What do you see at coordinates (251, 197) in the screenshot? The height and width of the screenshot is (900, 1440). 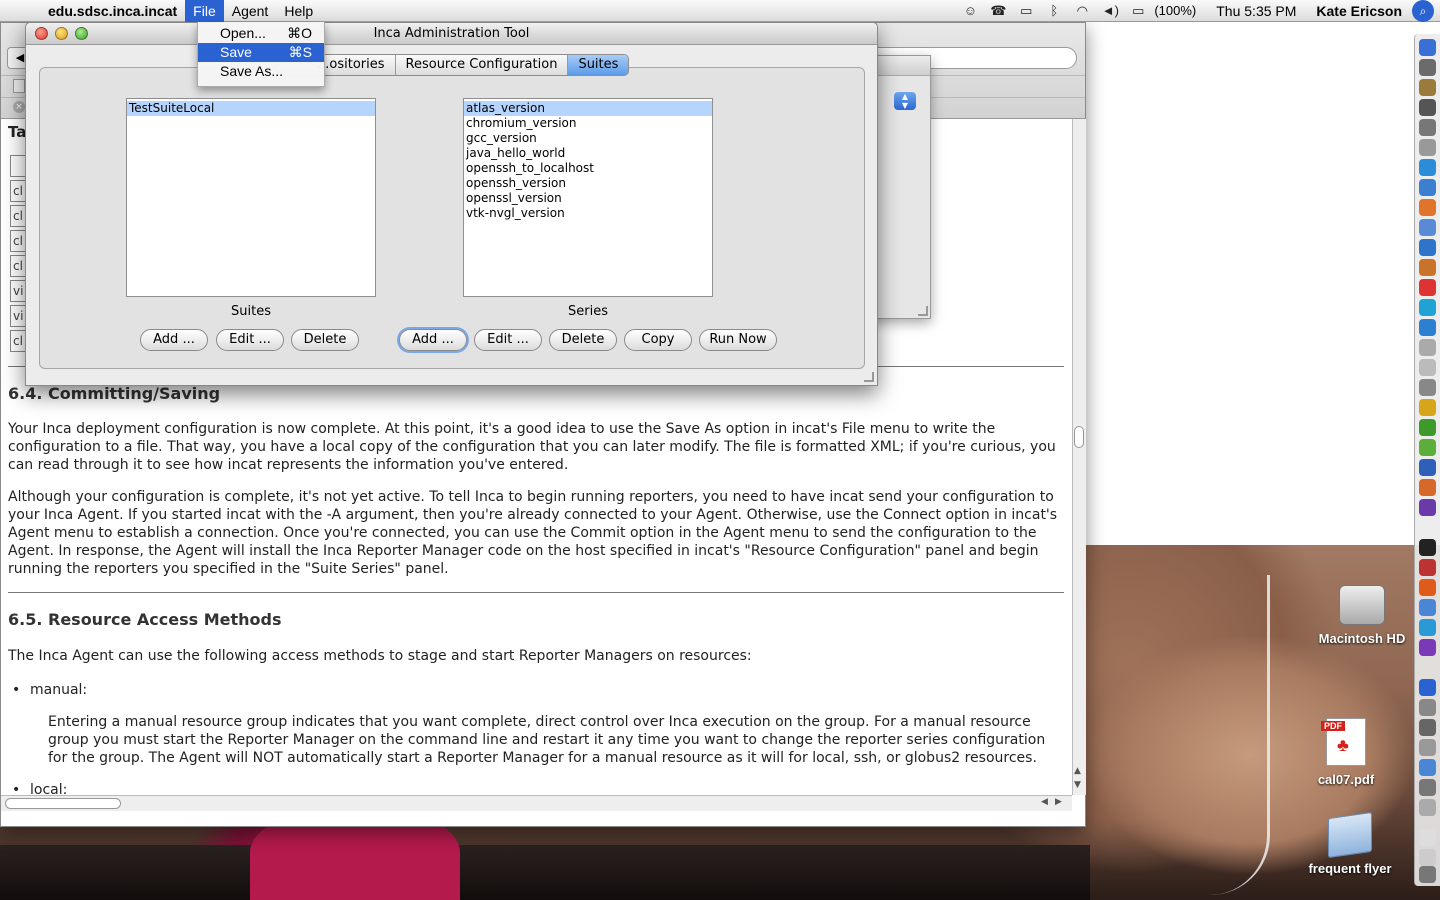 I see `suites-list: TestSuiteLocal` at bounding box center [251, 197].